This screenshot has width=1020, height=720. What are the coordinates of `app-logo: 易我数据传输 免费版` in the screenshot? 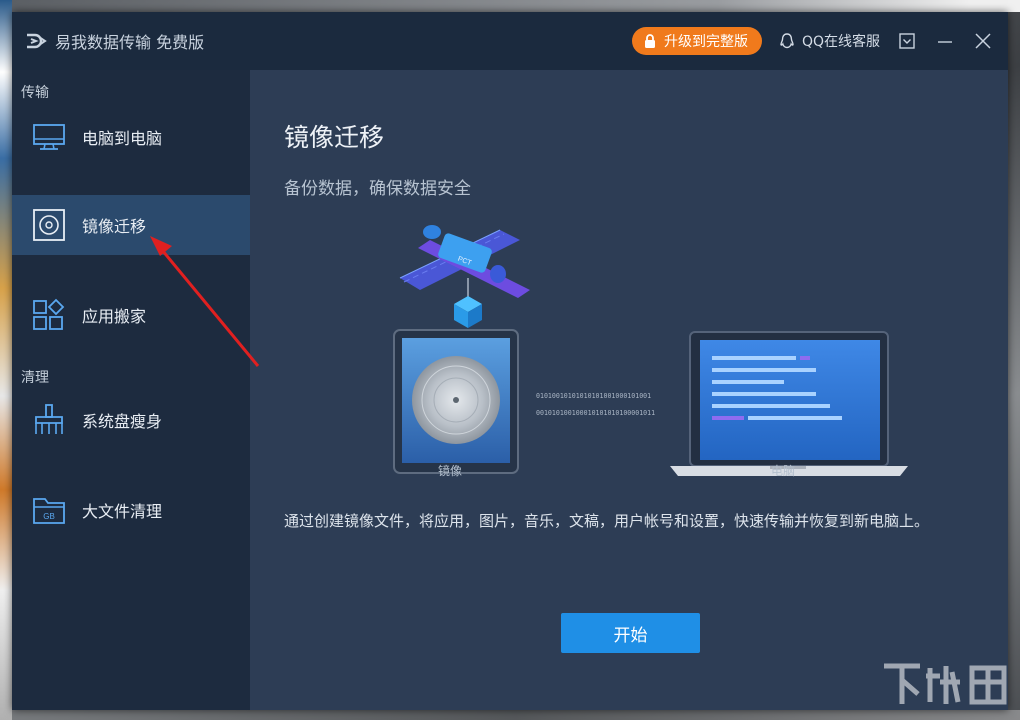 It's located at (114, 41).